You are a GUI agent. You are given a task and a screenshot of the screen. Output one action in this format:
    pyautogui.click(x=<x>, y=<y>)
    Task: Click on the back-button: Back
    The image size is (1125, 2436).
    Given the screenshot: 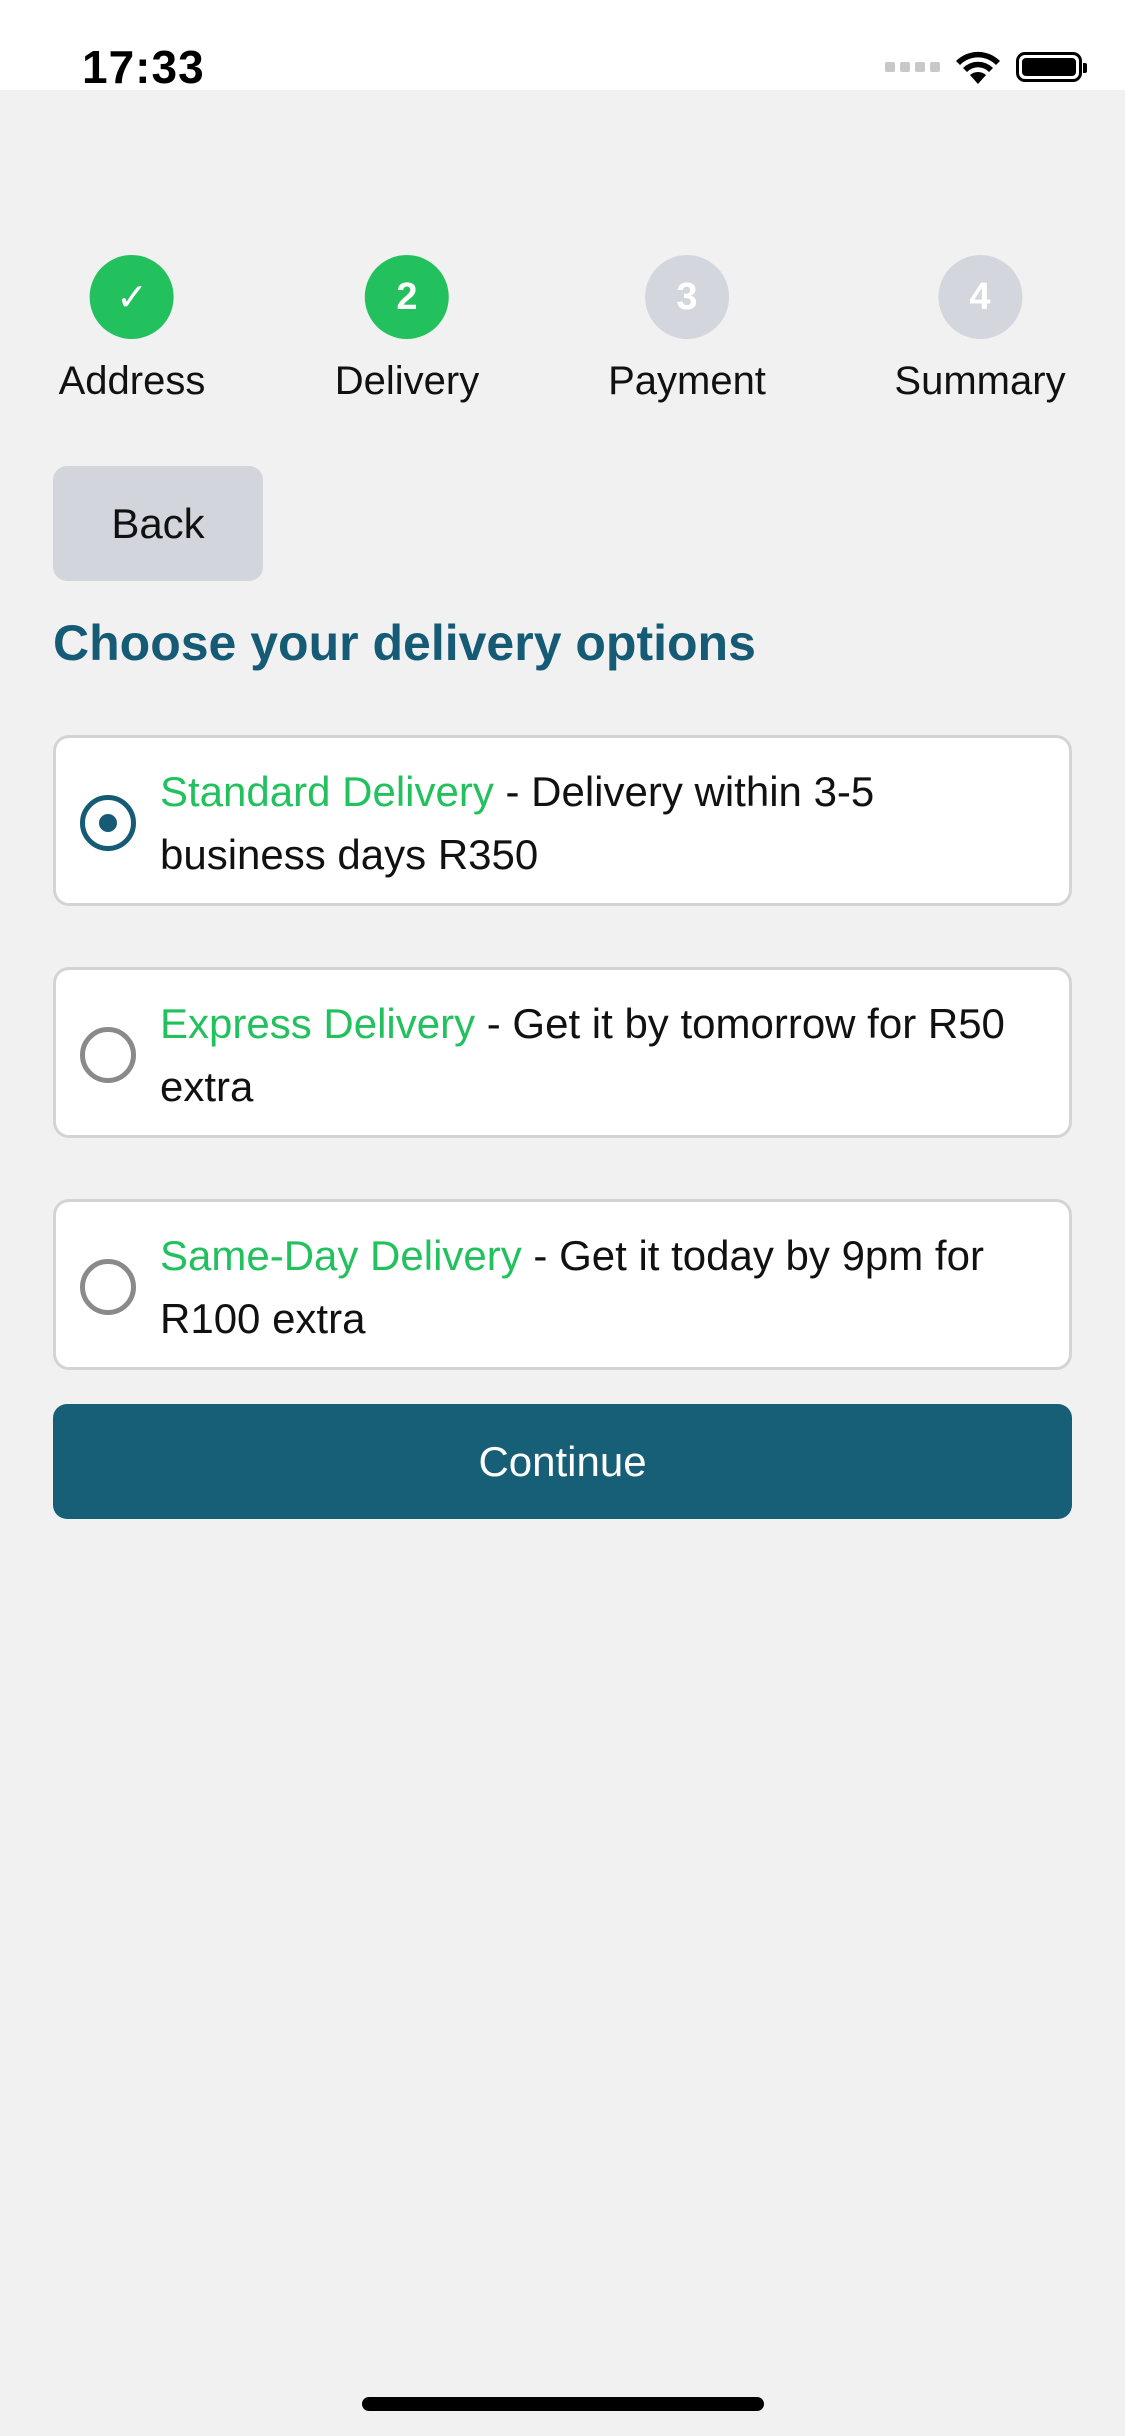 What is the action you would take?
    pyautogui.click(x=158, y=523)
    